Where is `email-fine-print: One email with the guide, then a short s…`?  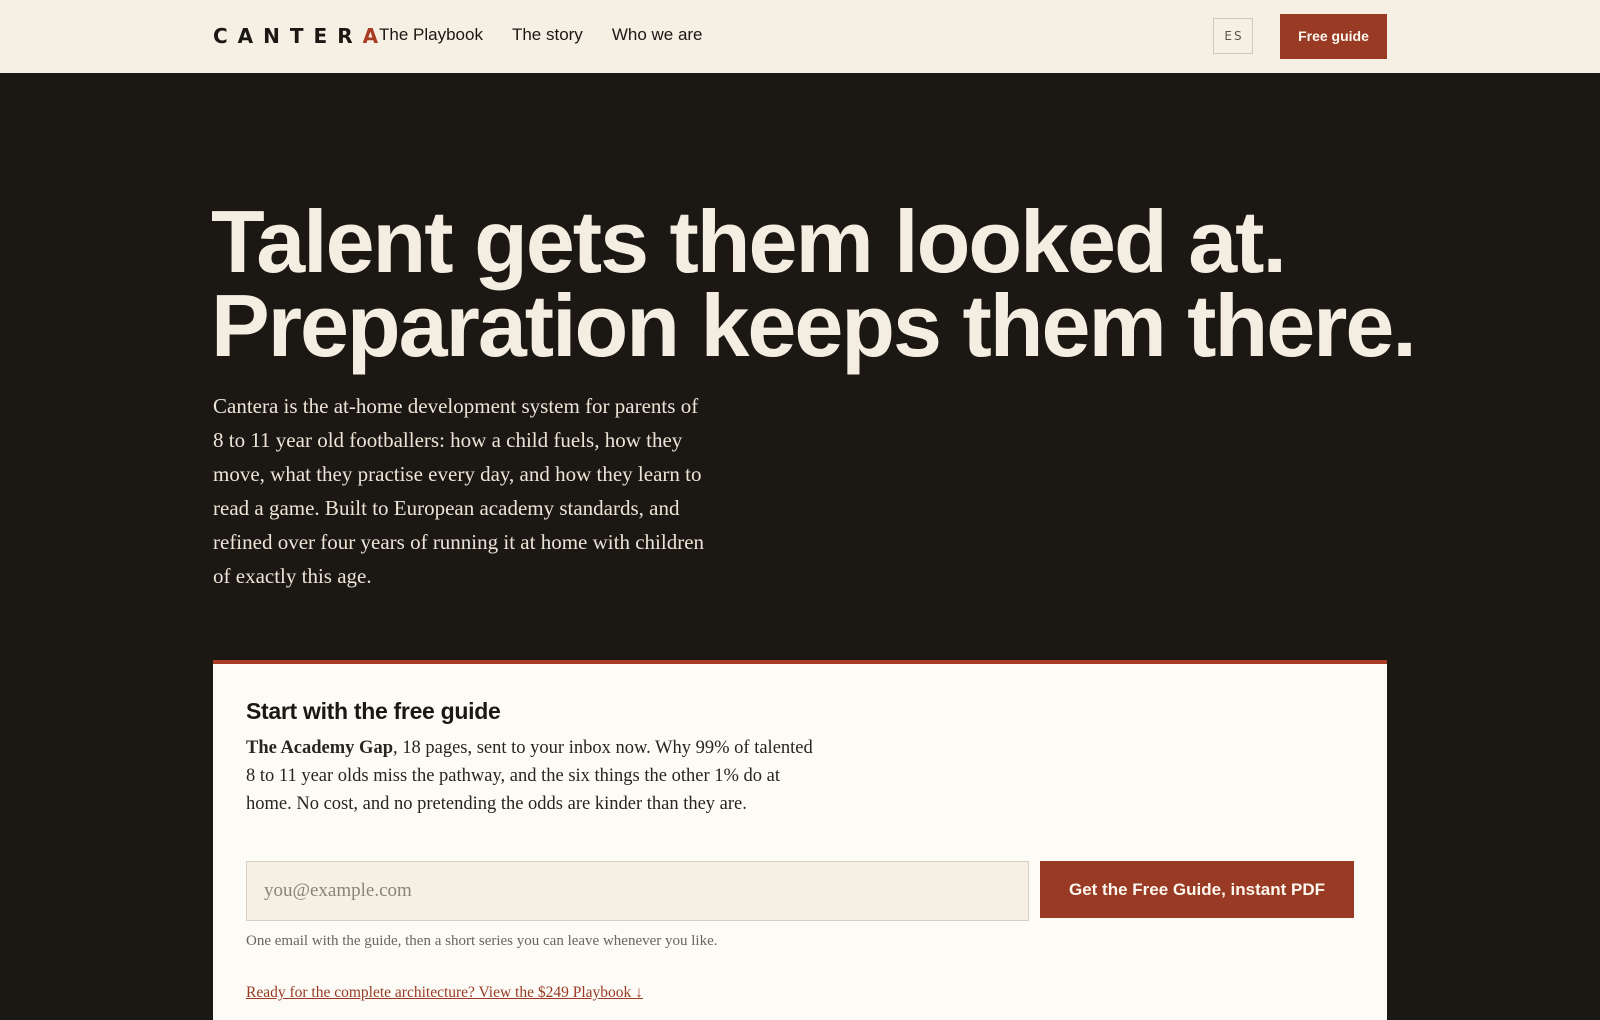
email-fine-print: One email with the guide, then a short s… is located at coordinates (482, 941).